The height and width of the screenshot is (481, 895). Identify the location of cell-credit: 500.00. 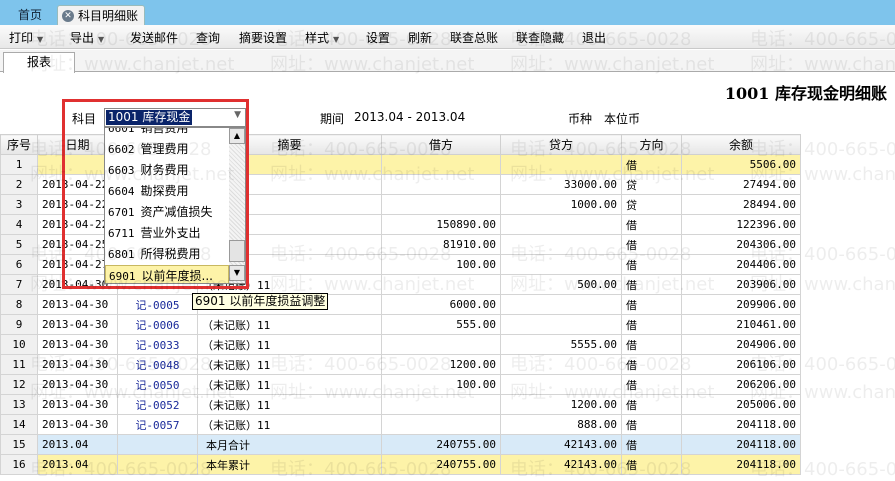
(561, 284).